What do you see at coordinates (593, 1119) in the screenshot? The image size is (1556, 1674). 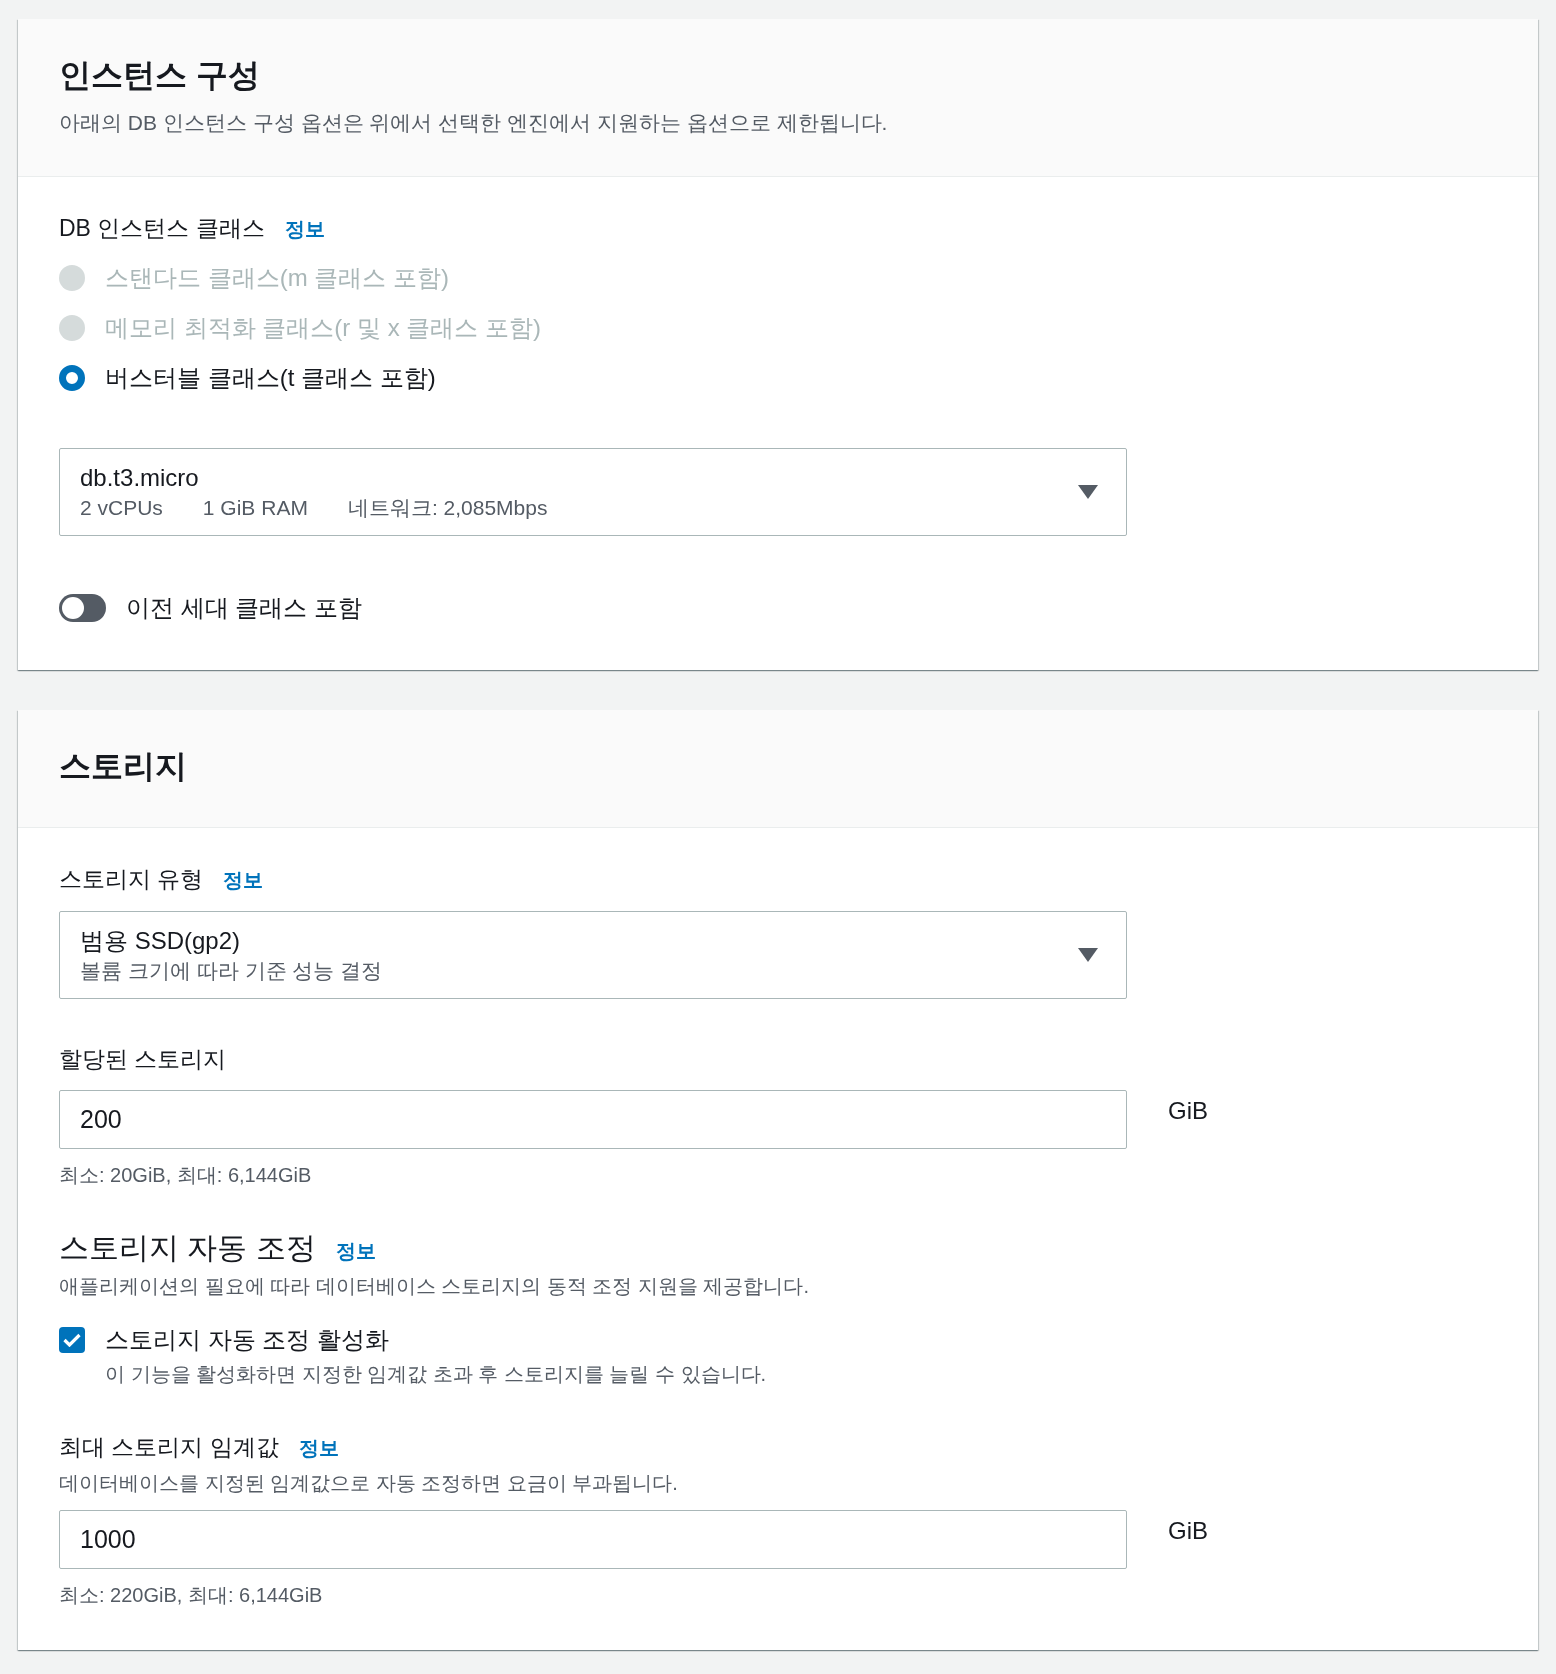 I see `number-input: 200` at bounding box center [593, 1119].